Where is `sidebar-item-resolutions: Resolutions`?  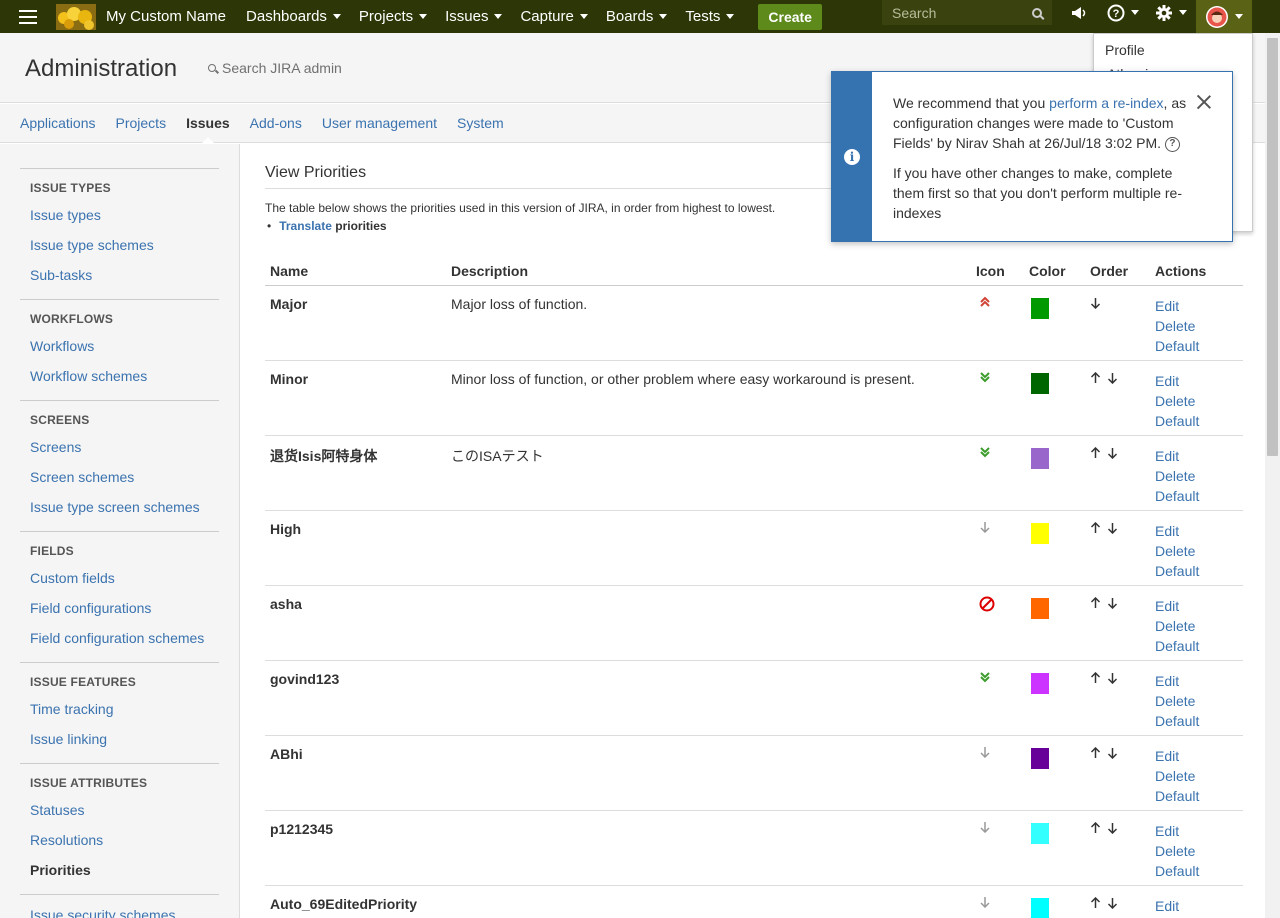 sidebar-item-resolutions: Resolutions is located at coordinates (119, 845).